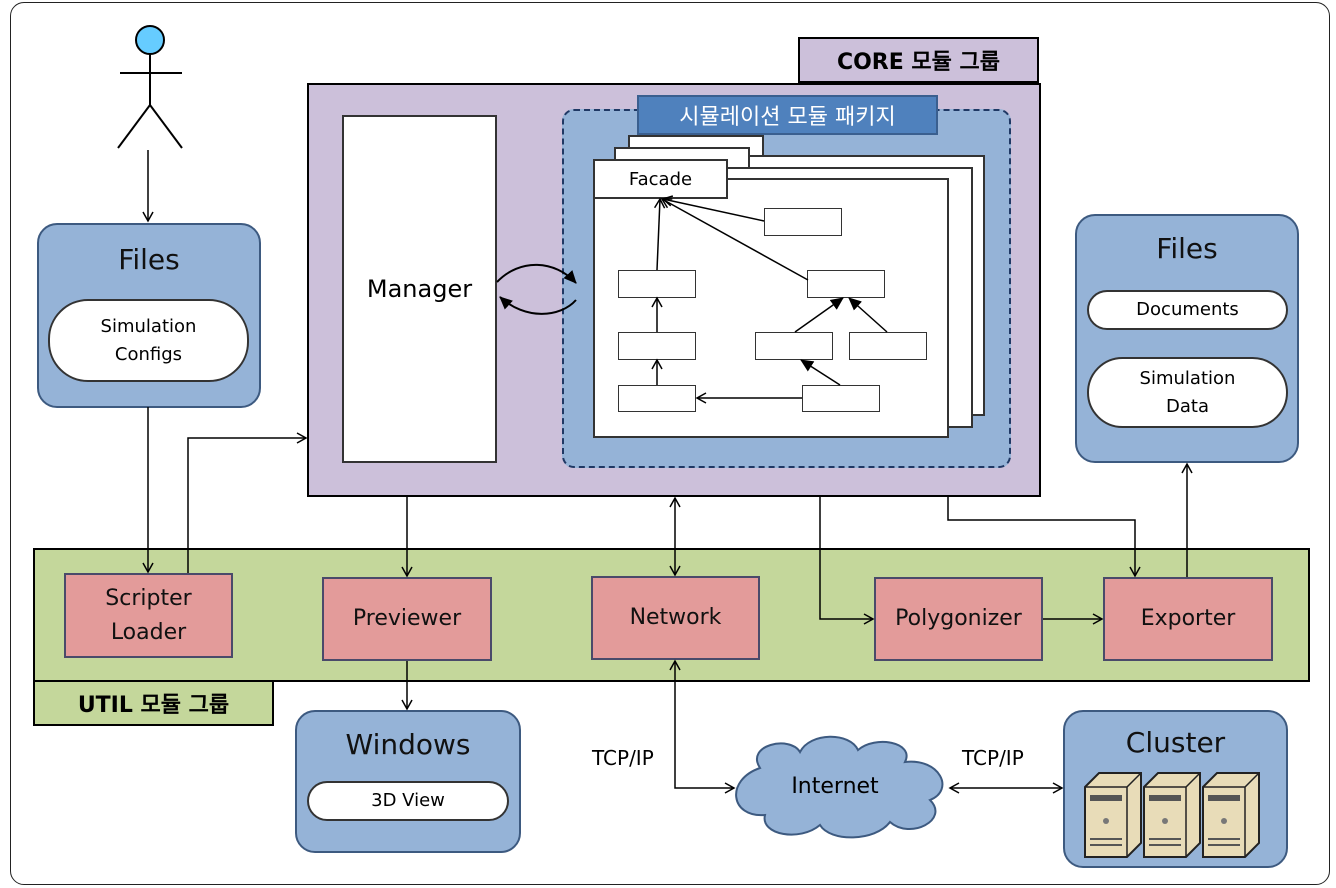 The width and height of the screenshot is (1336, 888). Describe the element at coordinates (835, 786) in the screenshot. I see `internet-label: Internet` at that location.